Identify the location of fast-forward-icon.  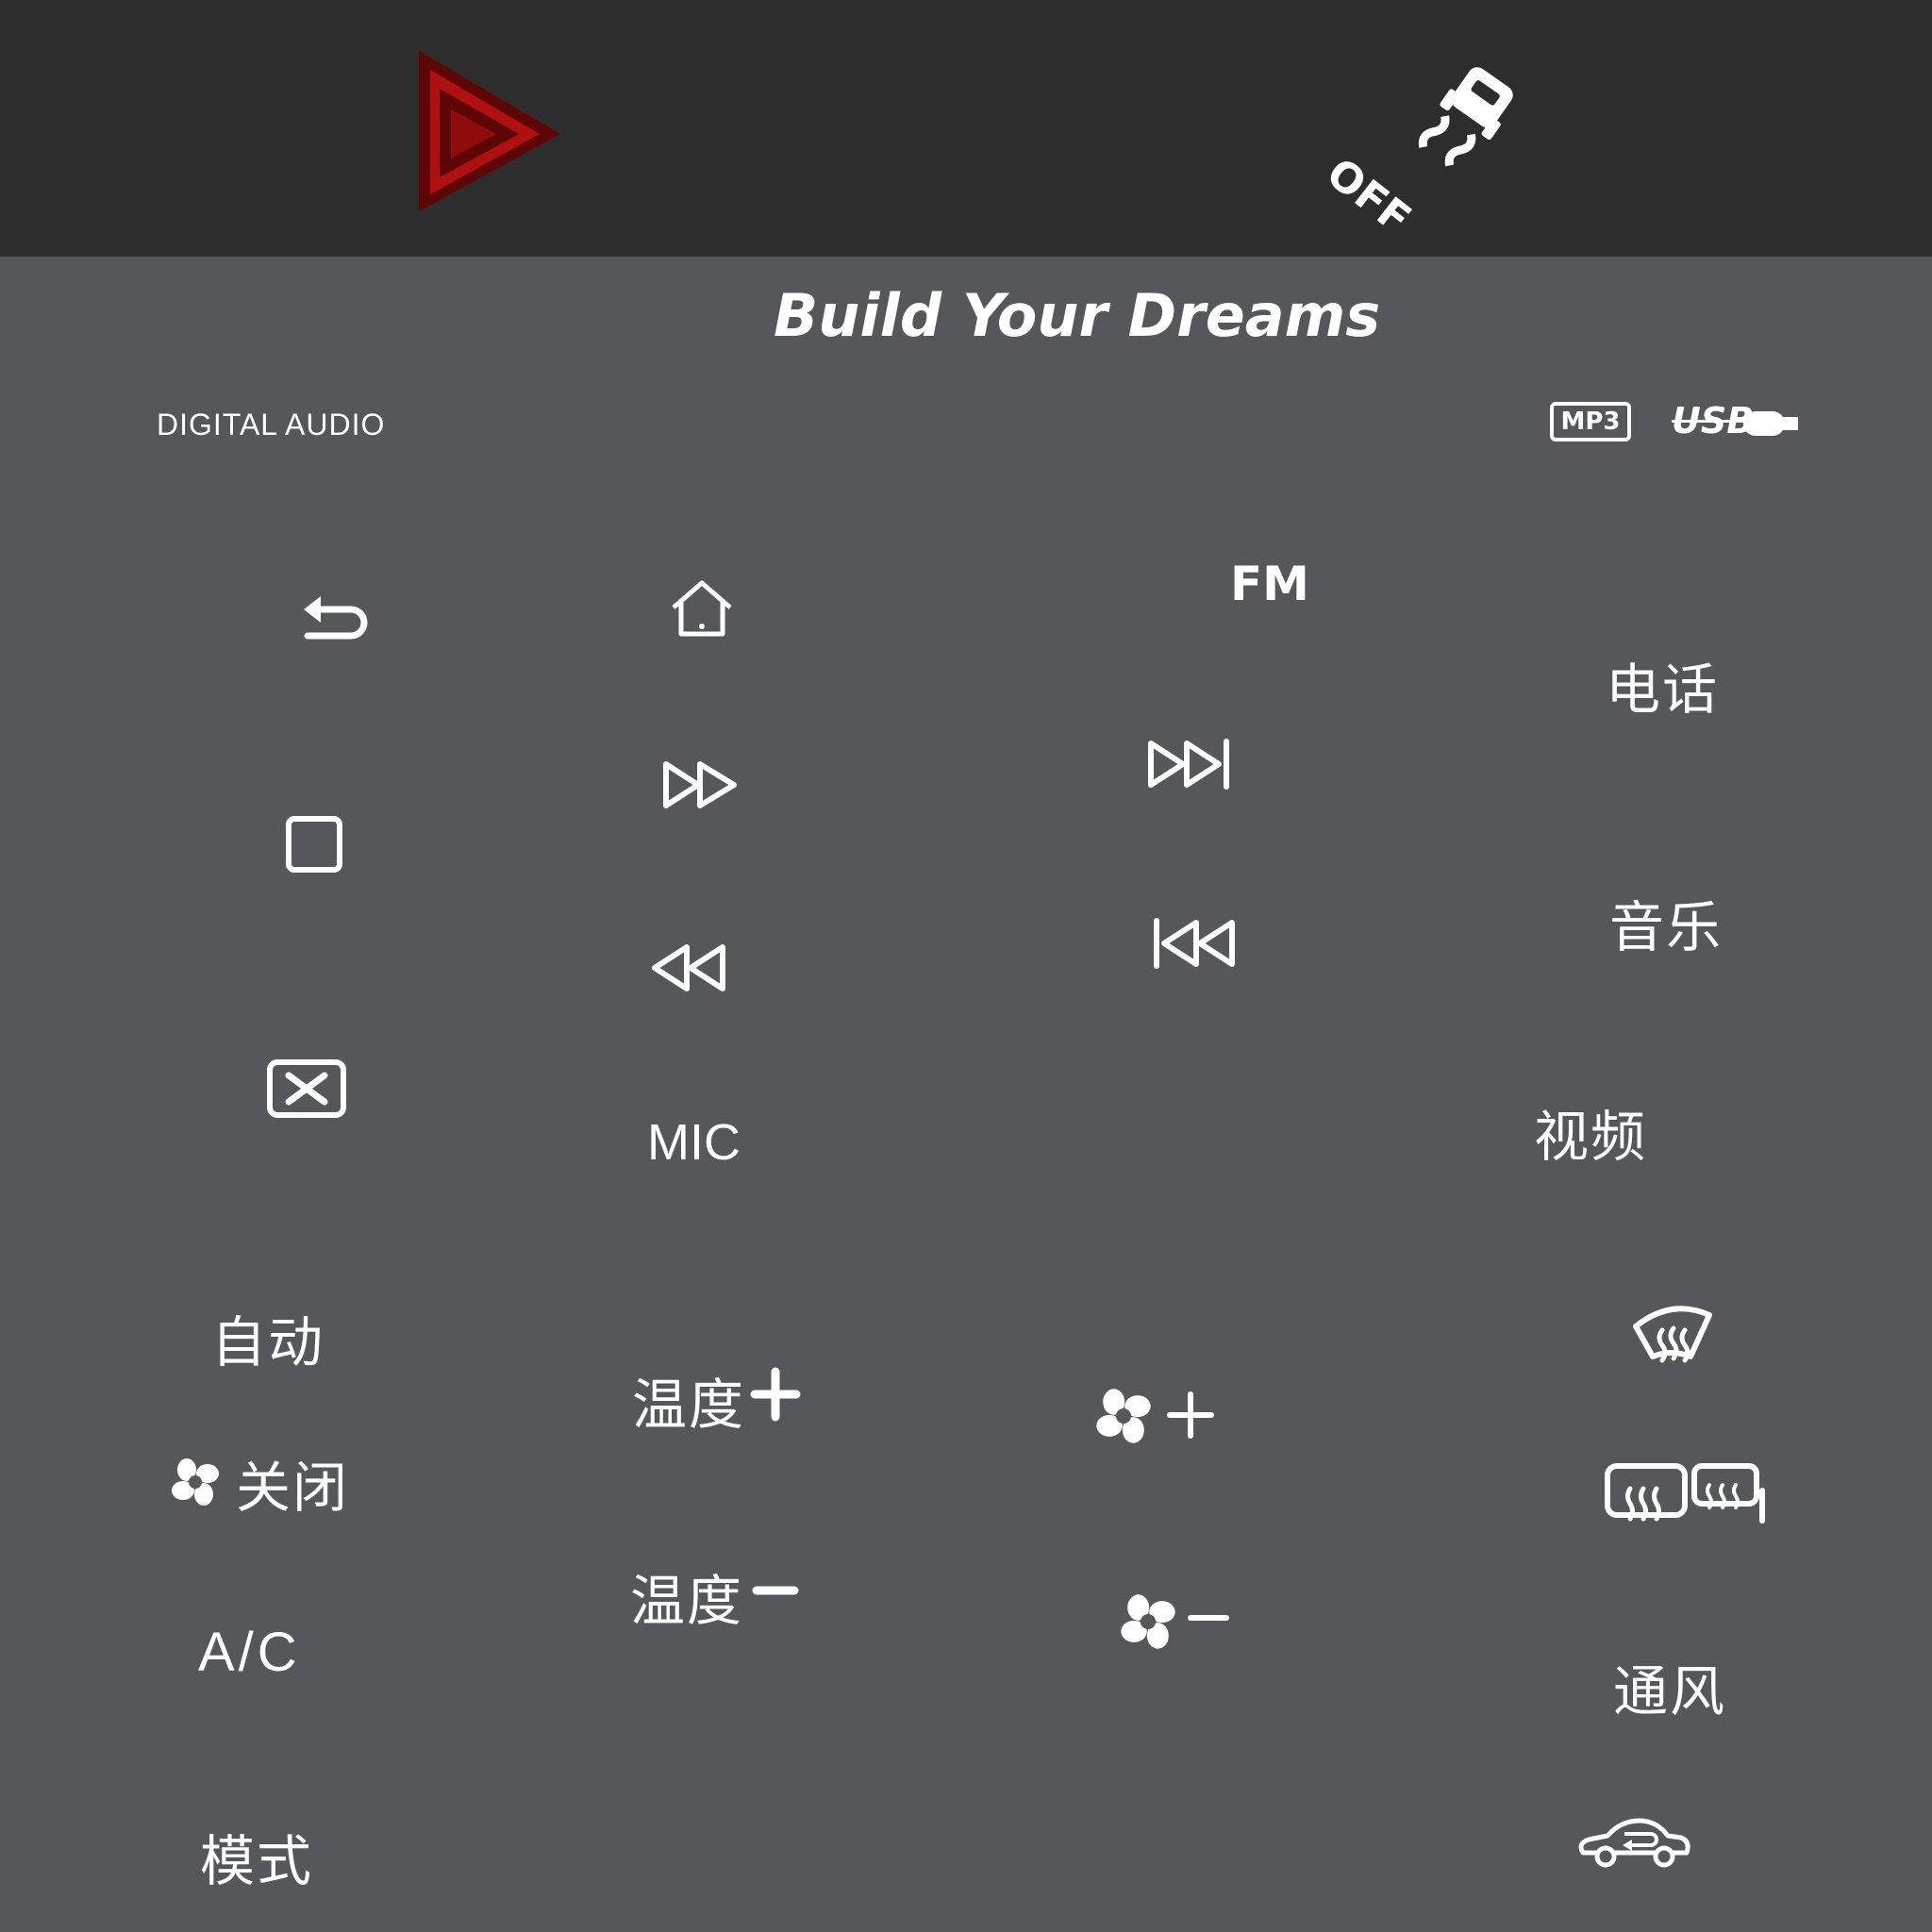
(700, 784).